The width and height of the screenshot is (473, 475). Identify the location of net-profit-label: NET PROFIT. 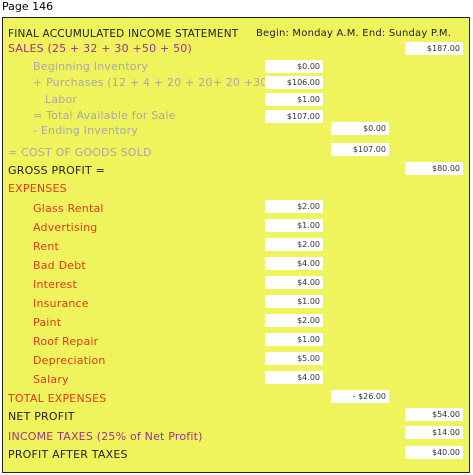
(41, 416).